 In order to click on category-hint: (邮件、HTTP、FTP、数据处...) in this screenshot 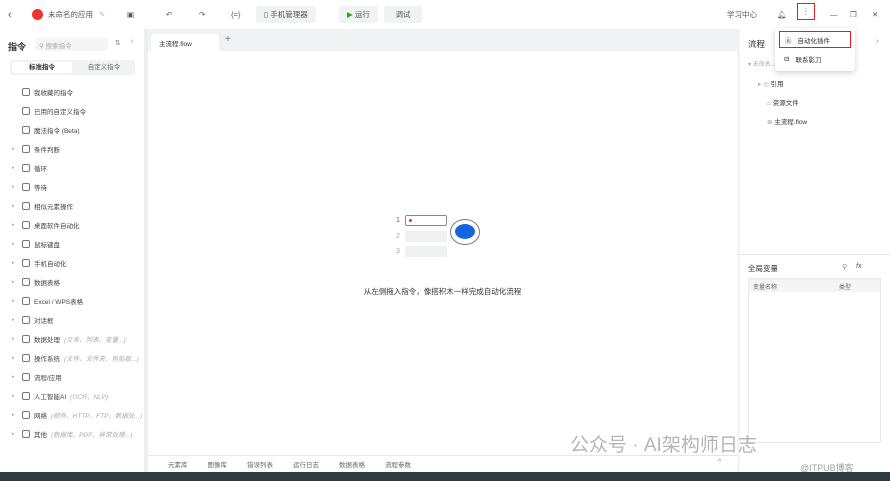, I will do `click(96, 416)`.